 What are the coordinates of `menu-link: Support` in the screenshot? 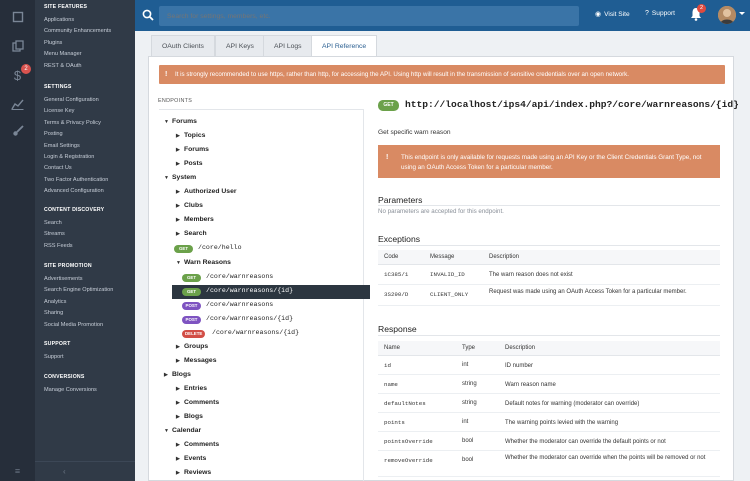 It's located at (54, 357).